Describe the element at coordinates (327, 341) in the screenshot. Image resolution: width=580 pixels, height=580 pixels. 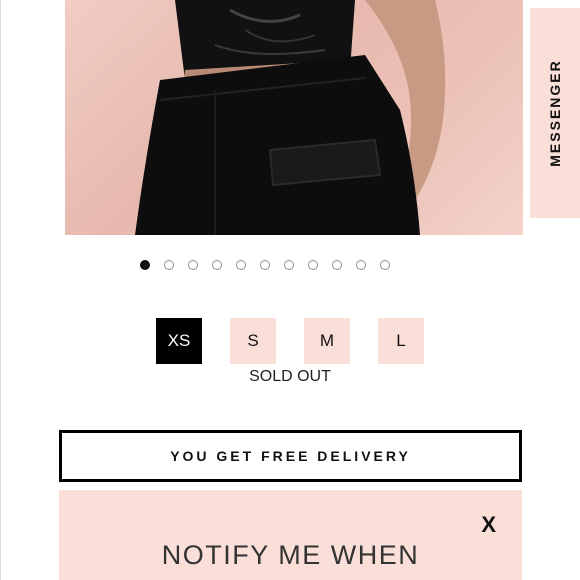
I see `size-option-m: M` at that location.